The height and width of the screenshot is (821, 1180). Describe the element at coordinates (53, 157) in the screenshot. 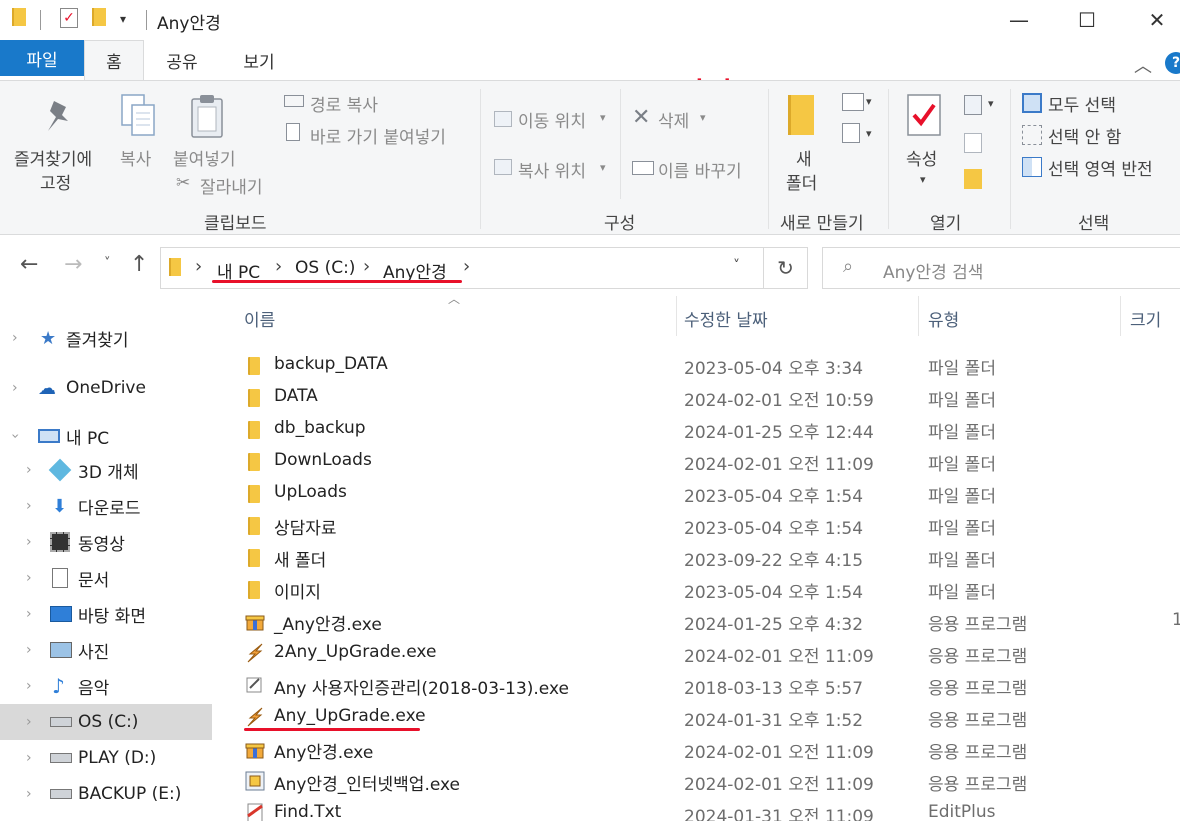

I see `pin-to-quick-access-label: 즐겨찾기에` at that location.